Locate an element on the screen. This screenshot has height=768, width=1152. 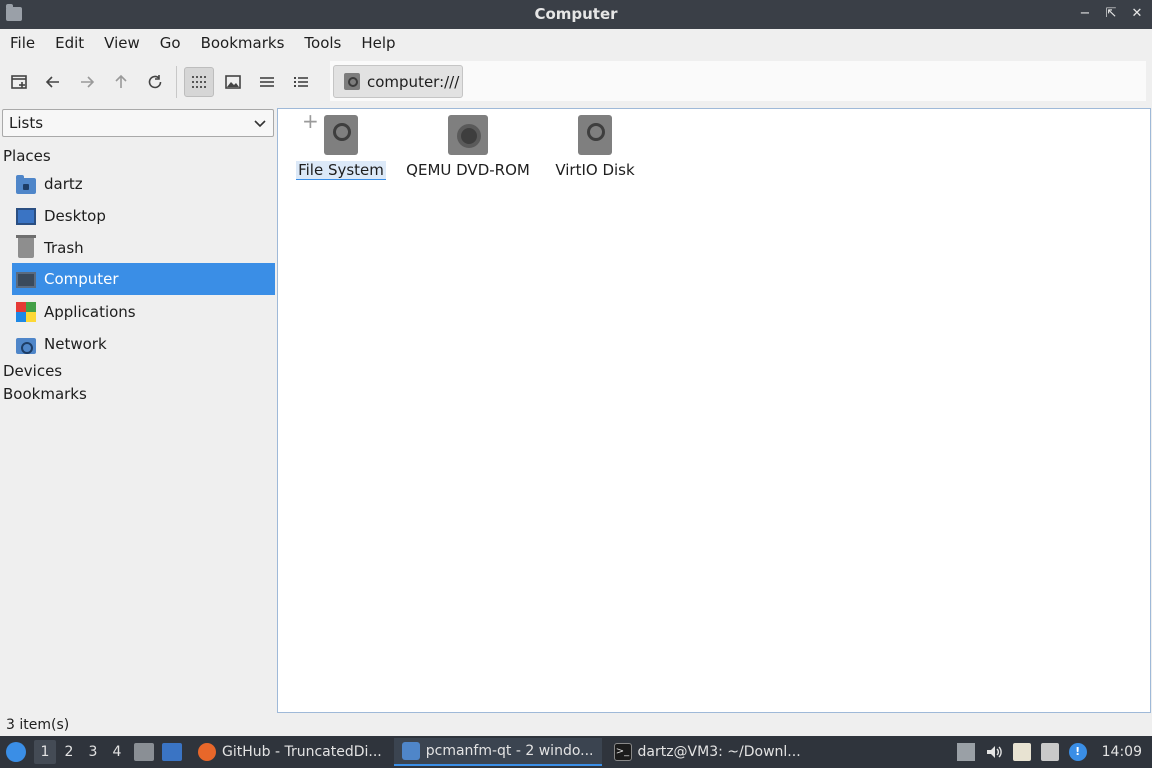
arrow-right-icon is located at coordinates (88, 82).